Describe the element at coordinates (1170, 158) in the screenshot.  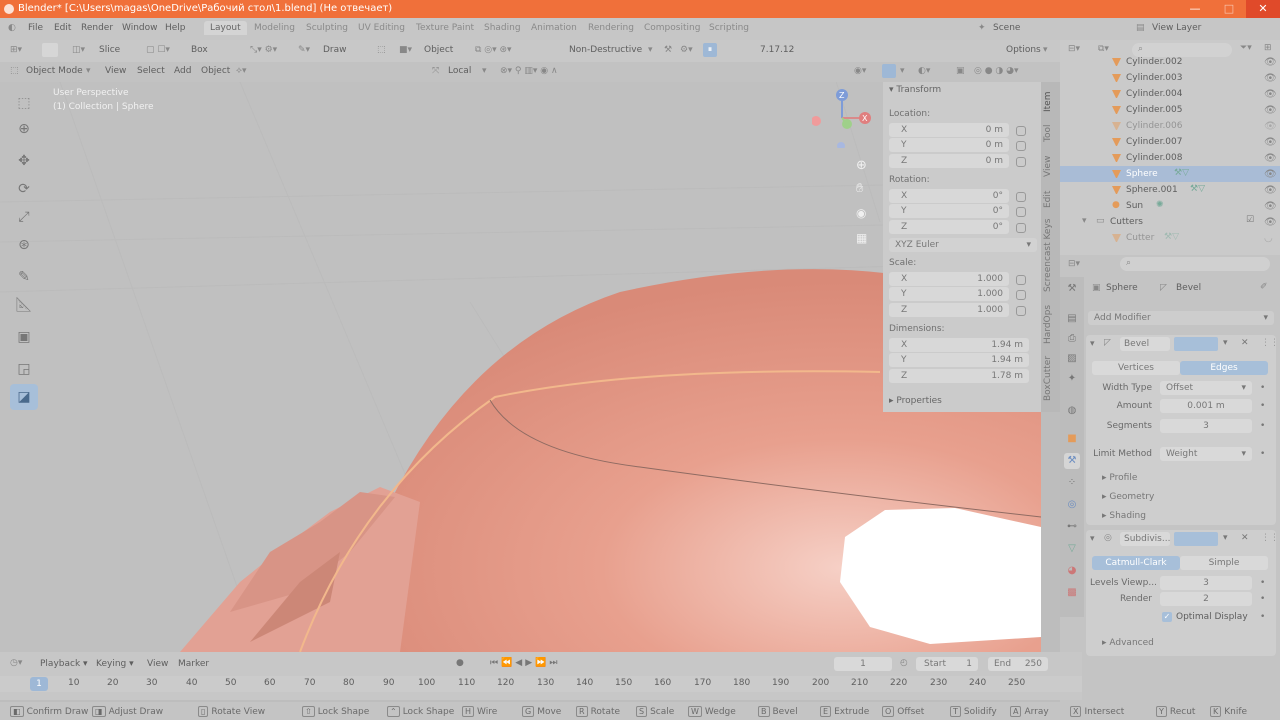
I see `outliner-row: Cylinder.008 👁︎` at that location.